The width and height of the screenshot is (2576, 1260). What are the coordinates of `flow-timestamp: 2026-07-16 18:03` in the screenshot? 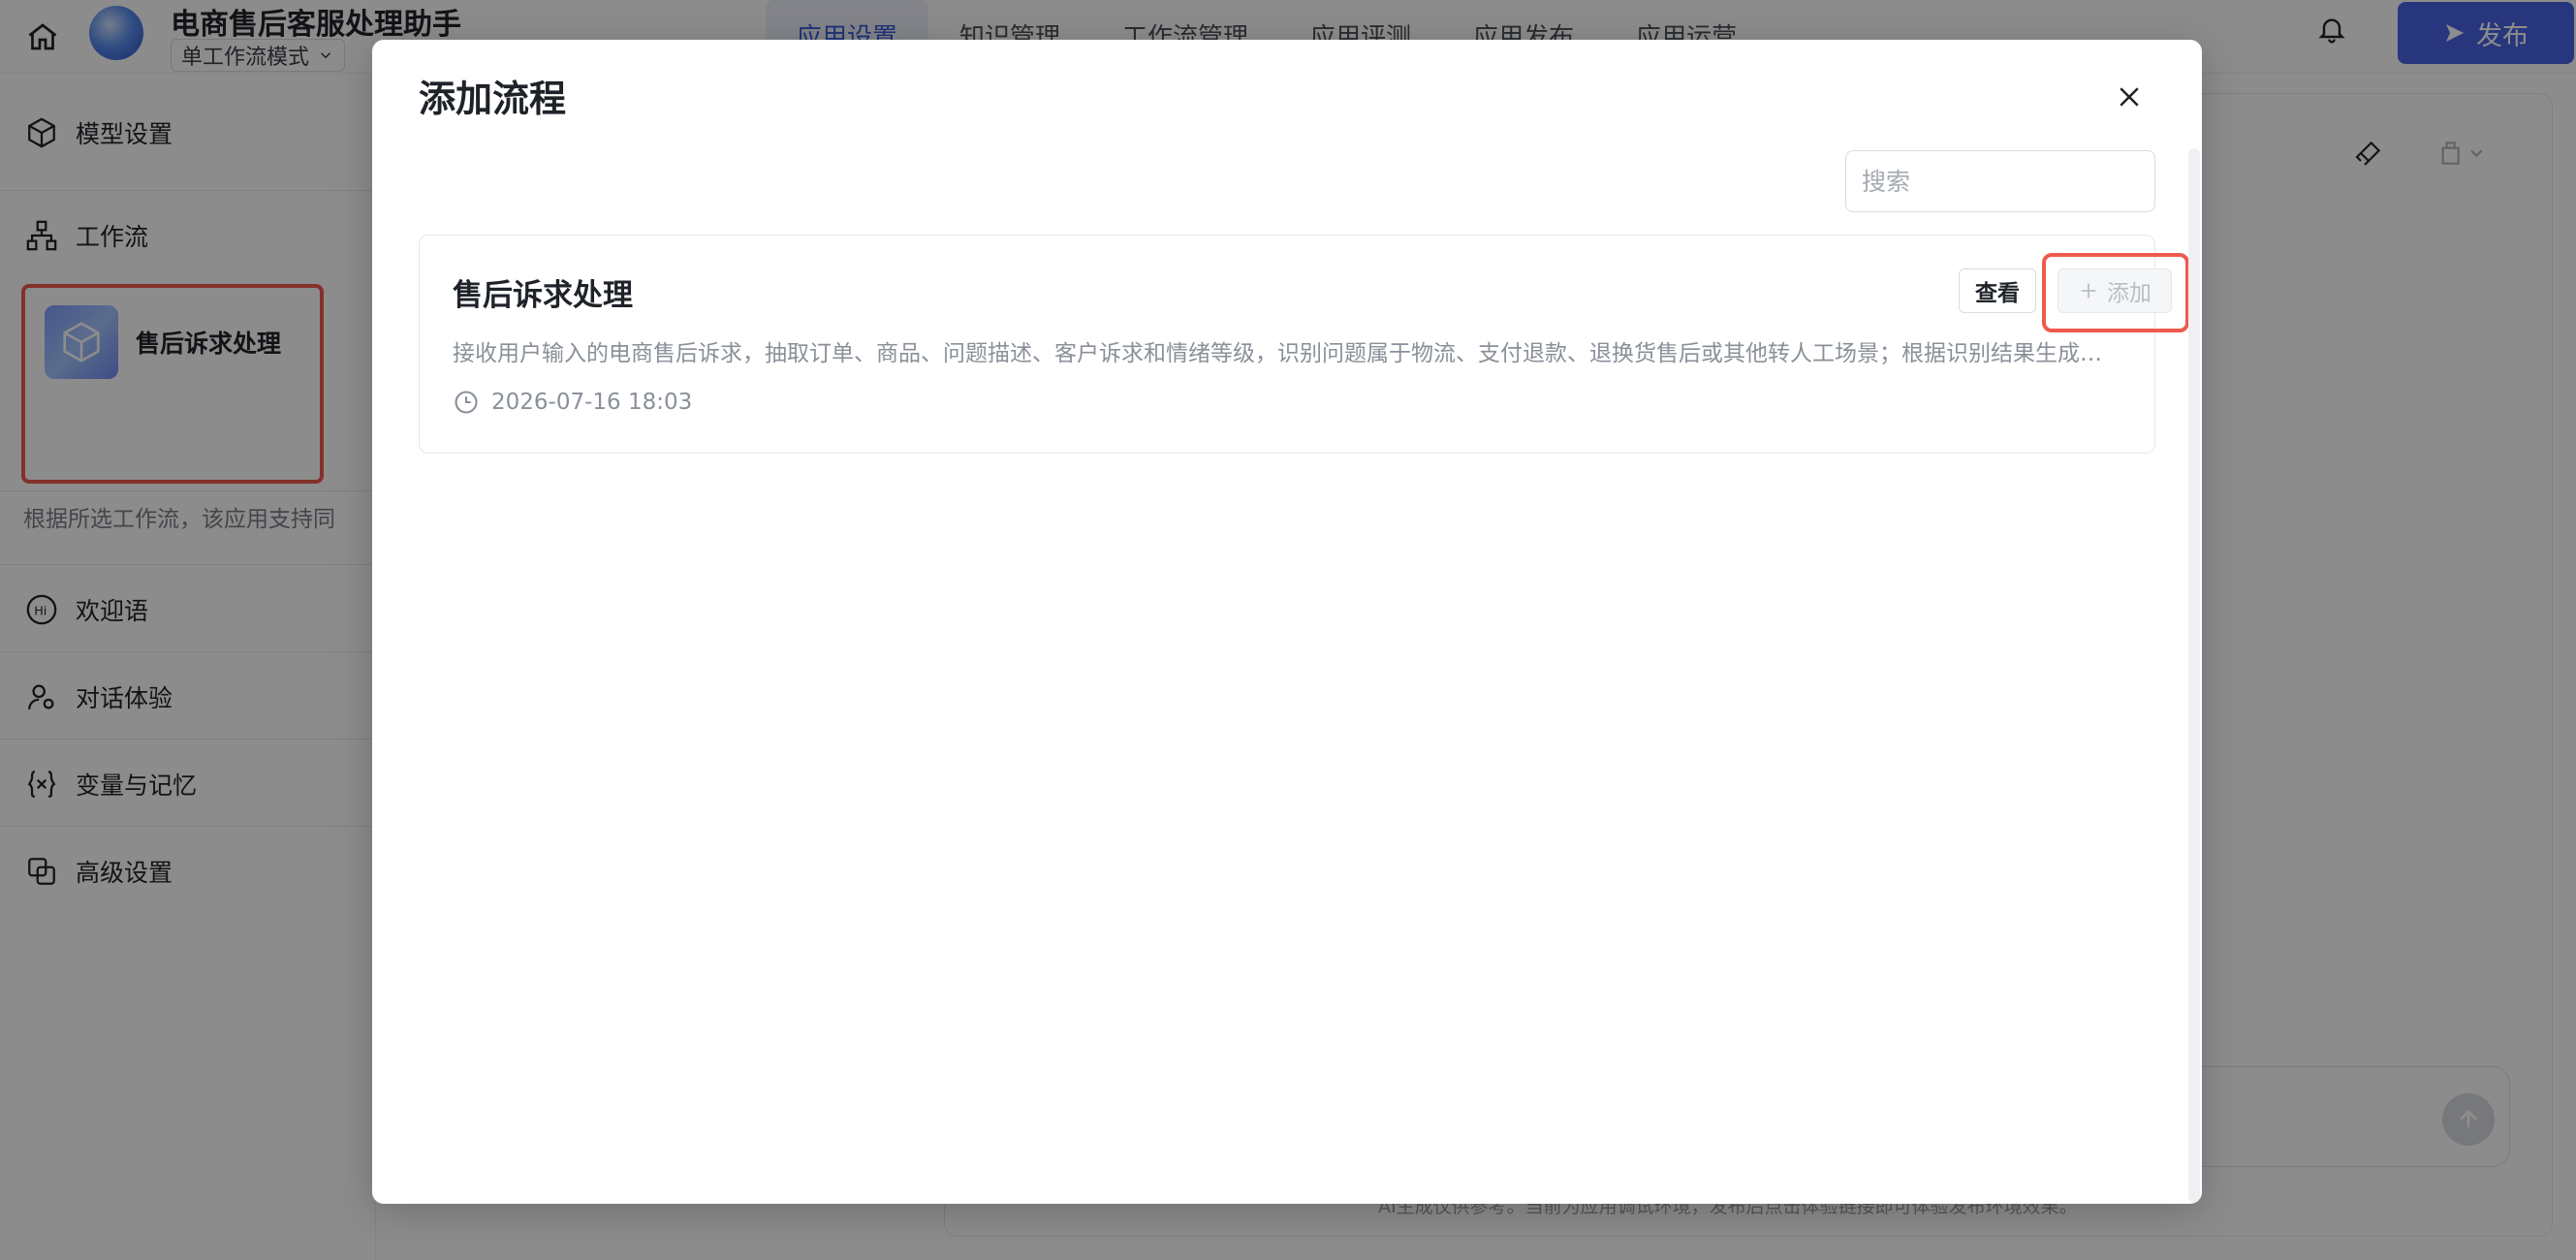 It's located at (572, 403).